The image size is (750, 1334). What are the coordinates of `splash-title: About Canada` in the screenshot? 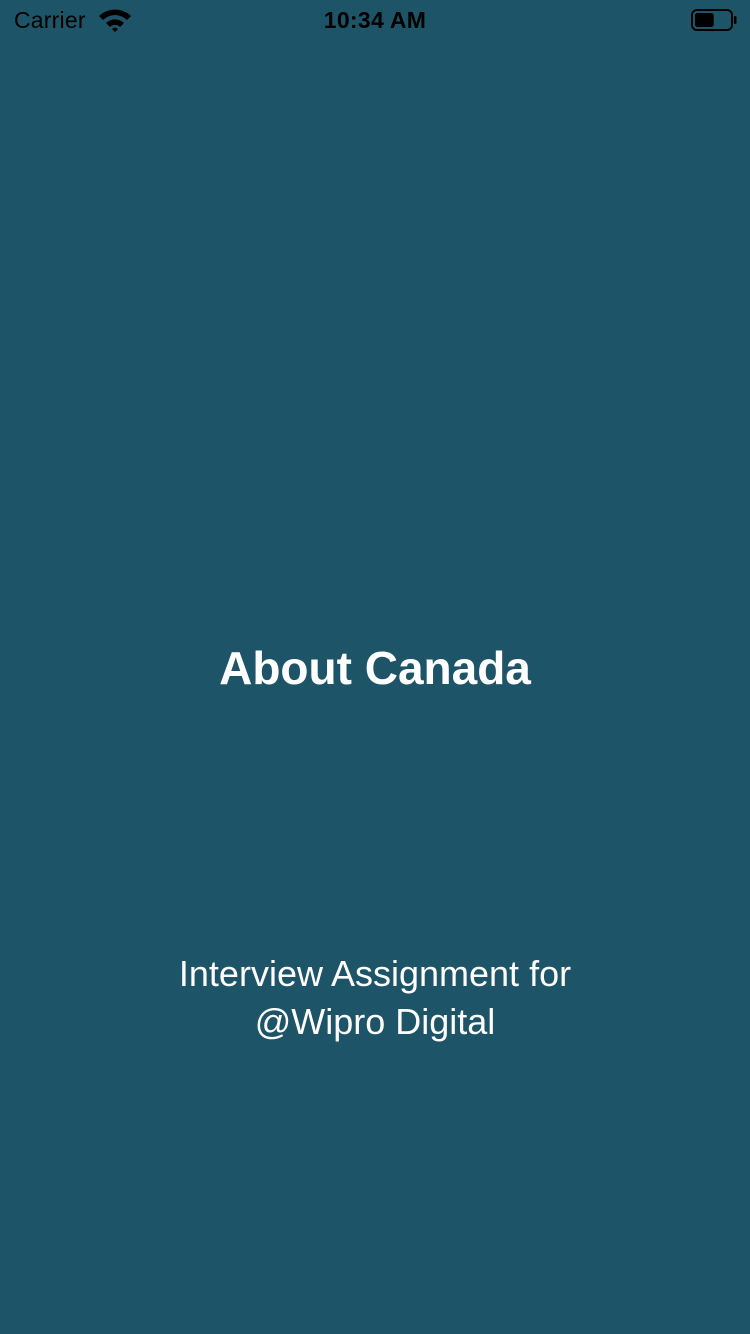 It's located at (375, 668).